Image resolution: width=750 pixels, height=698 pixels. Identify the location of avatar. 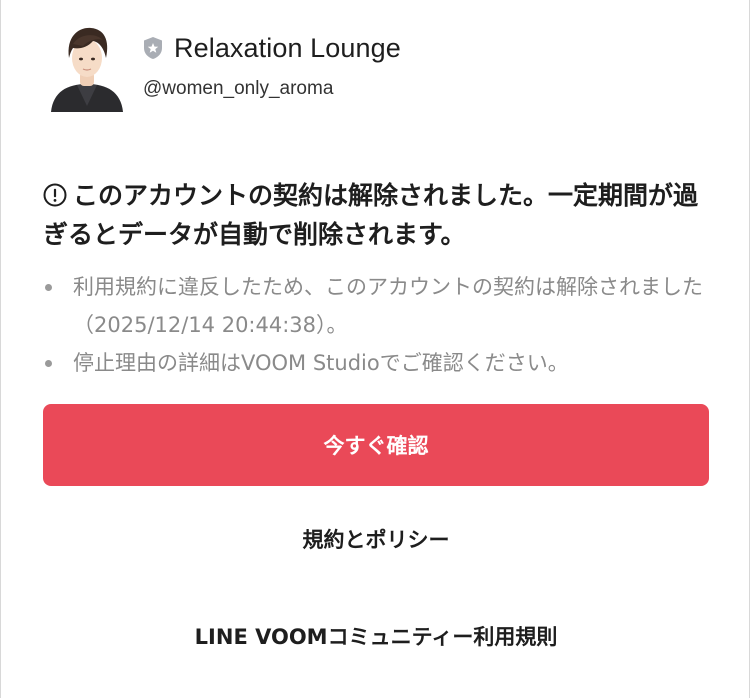
(87, 67).